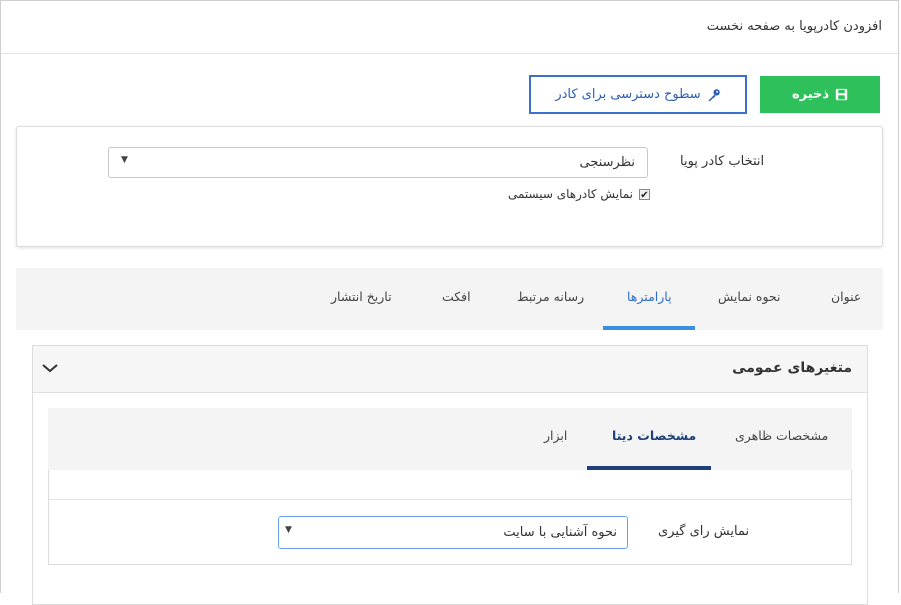 Image resolution: width=901 pixels, height=605 pixels. Describe the element at coordinates (453, 532) in the screenshot. I see `poll-select: نحوه آشنایی با سایت ▼` at that location.